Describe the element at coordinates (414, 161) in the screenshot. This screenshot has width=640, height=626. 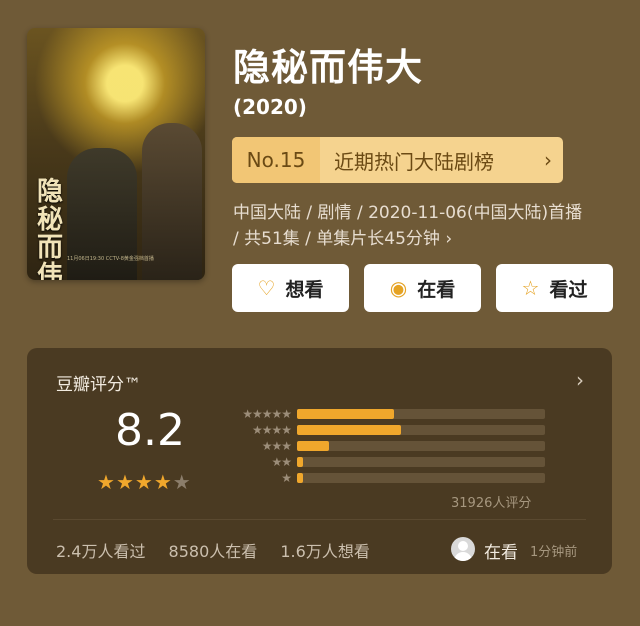
I see `ranking-label: 近期热门大陆剧榜` at that location.